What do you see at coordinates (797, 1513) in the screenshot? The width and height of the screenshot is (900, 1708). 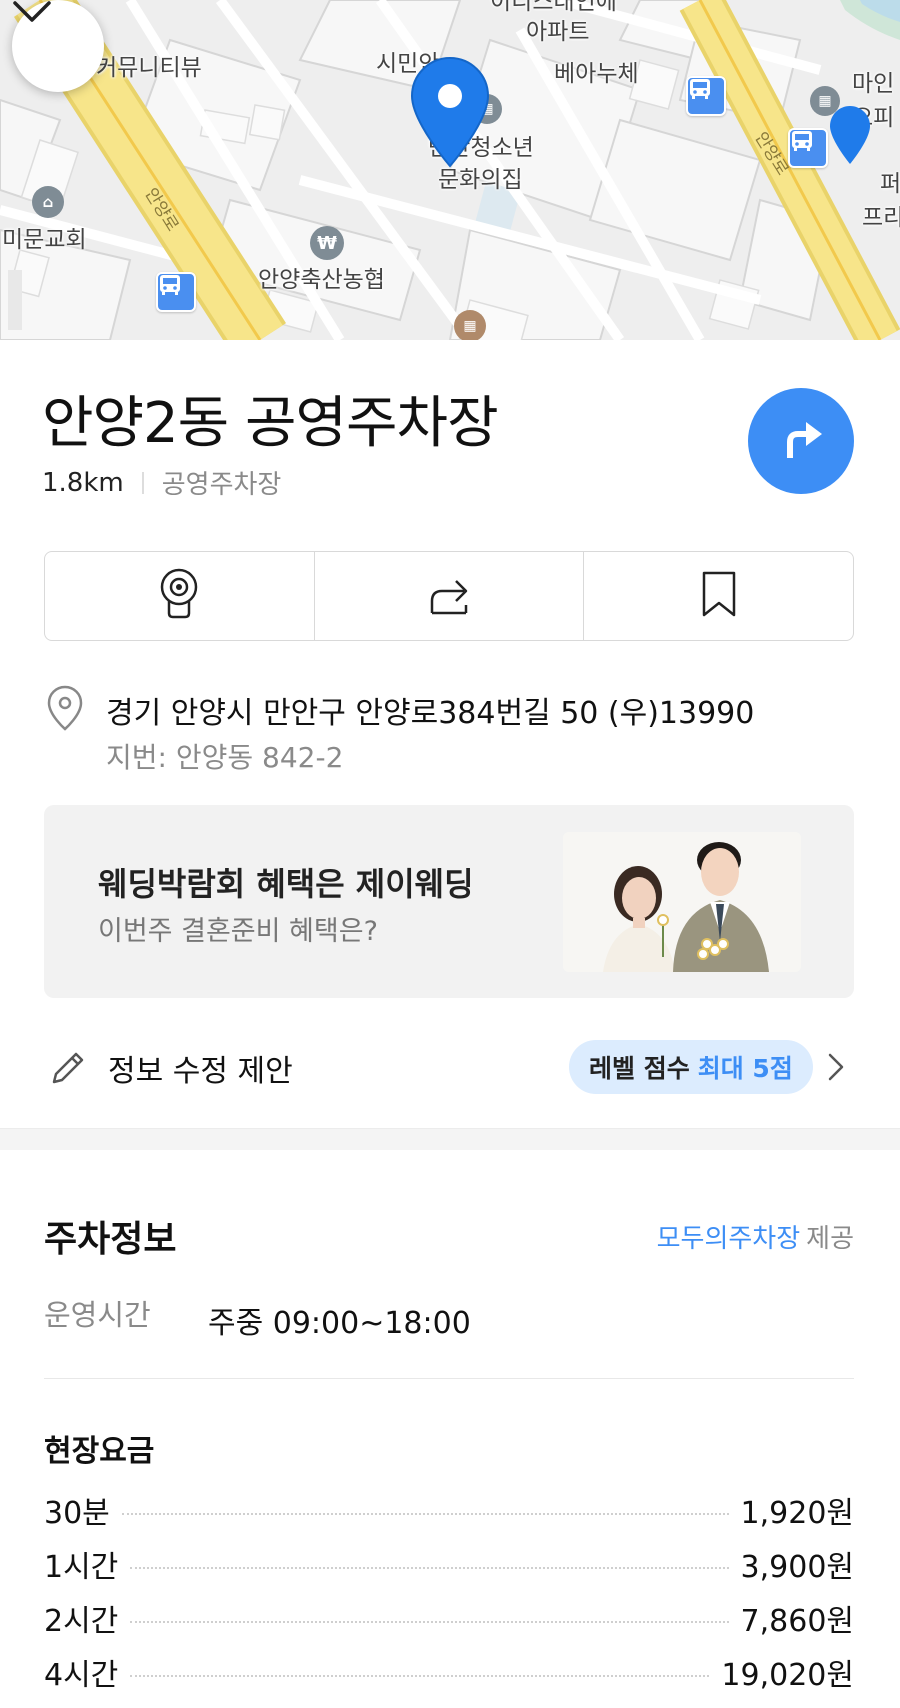 I see `fee-price: 1,920원` at bounding box center [797, 1513].